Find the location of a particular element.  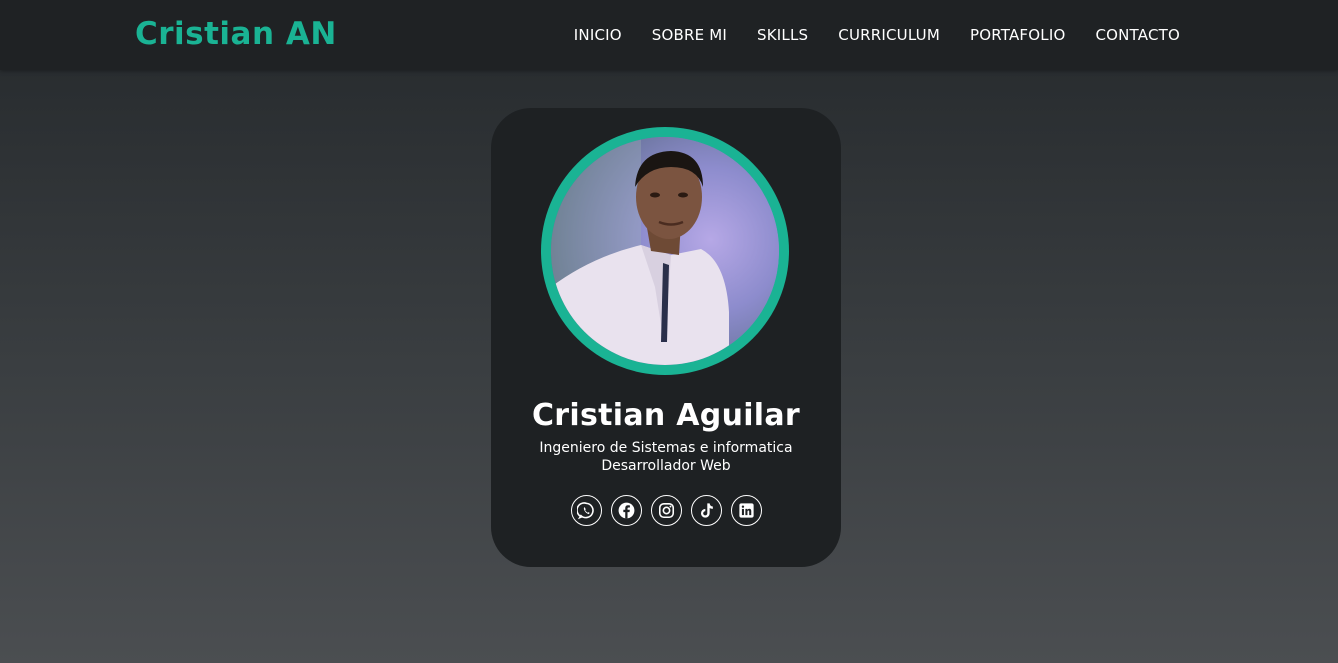

nav-portafolio: PORTAFOLIO is located at coordinates (1017, 35).